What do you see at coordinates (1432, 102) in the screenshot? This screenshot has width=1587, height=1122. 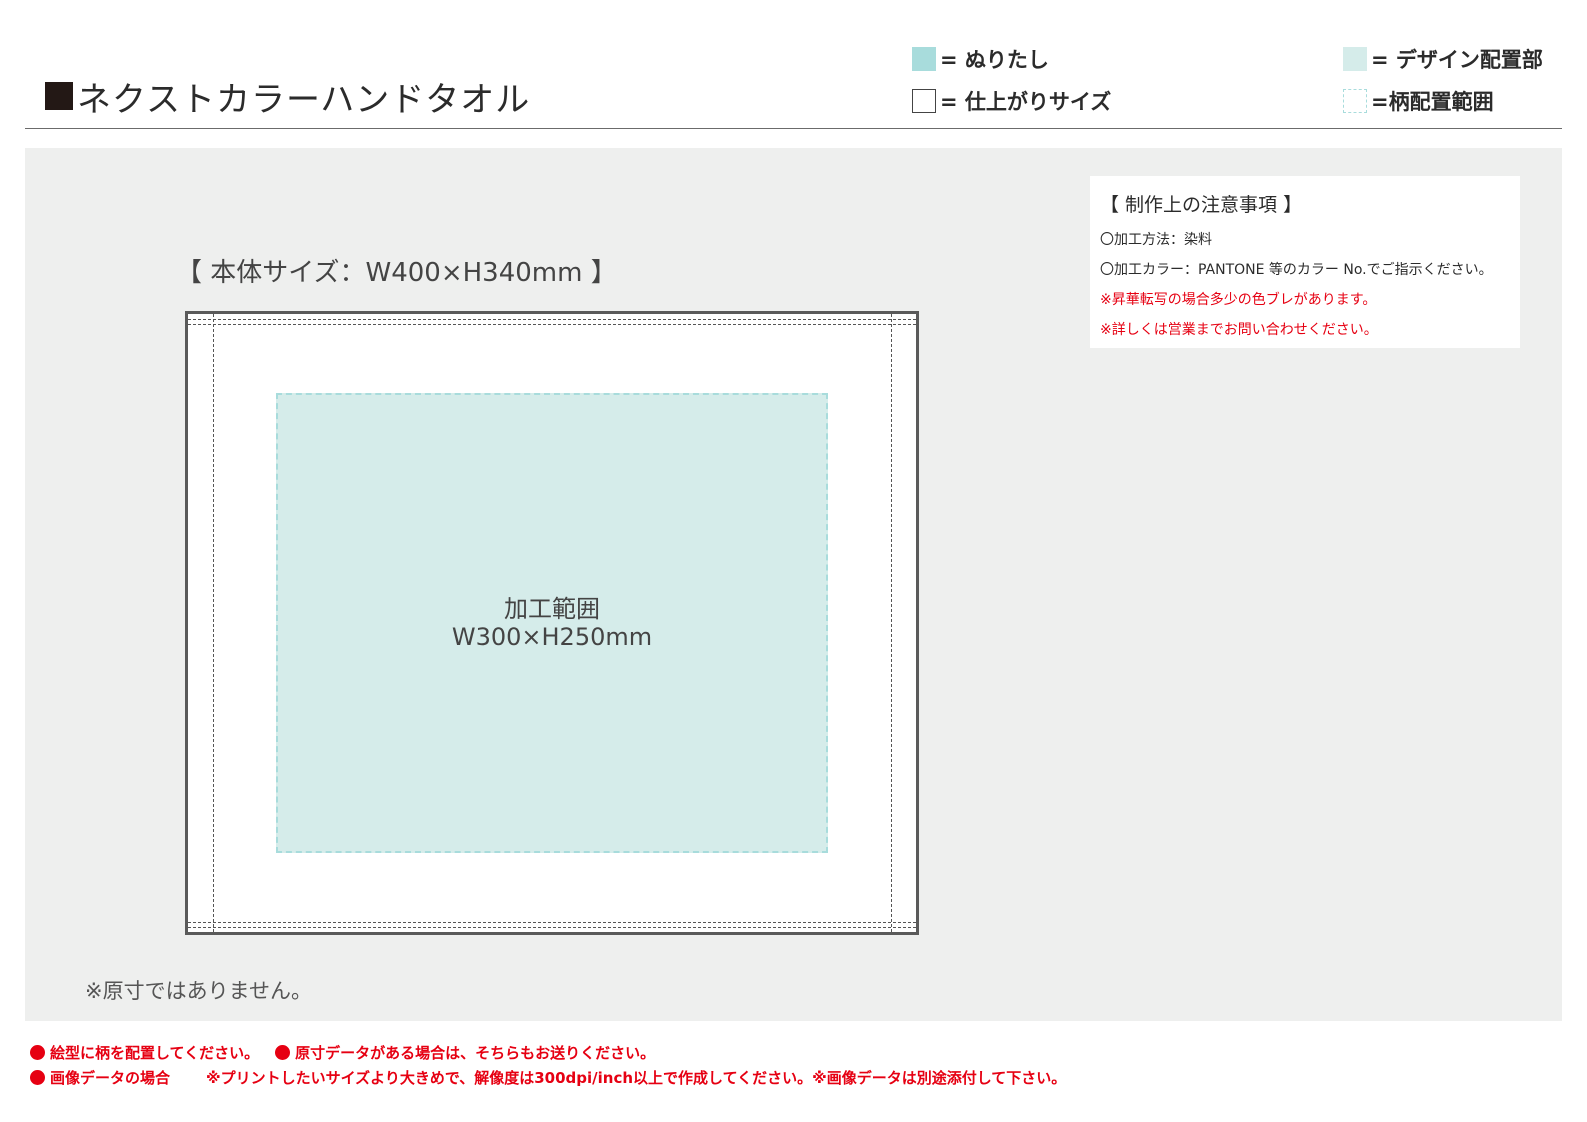 I see `legend-pattern-label: =柄配置範囲` at bounding box center [1432, 102].